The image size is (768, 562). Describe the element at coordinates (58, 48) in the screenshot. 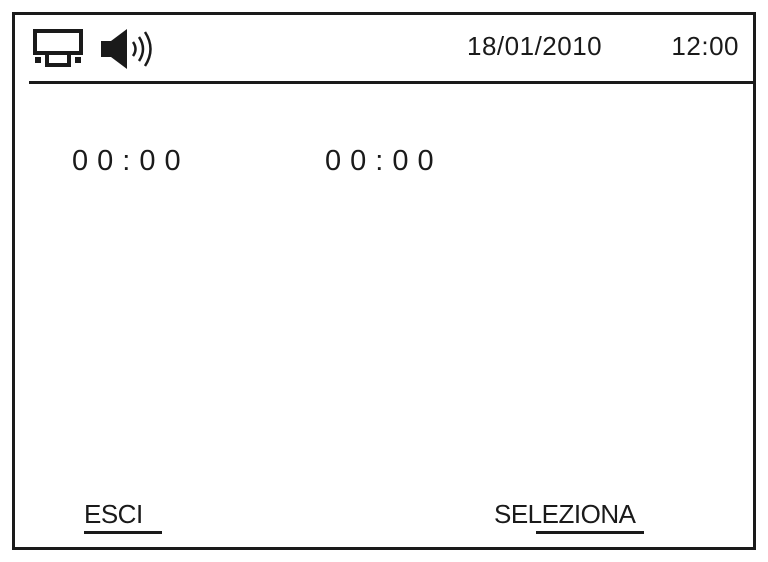

I see `network-icon` at that location.